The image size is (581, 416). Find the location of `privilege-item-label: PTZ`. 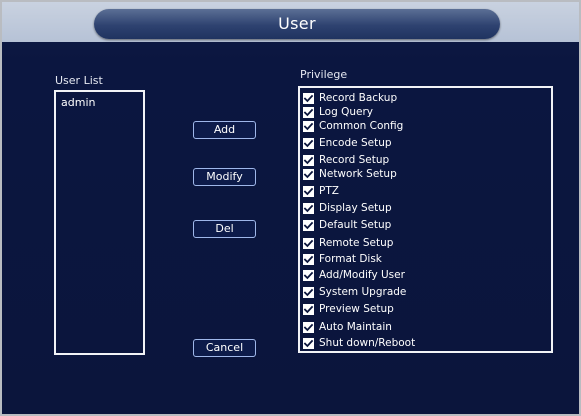

privilege-item-label: PTZ is located at coordinates (329, 191).